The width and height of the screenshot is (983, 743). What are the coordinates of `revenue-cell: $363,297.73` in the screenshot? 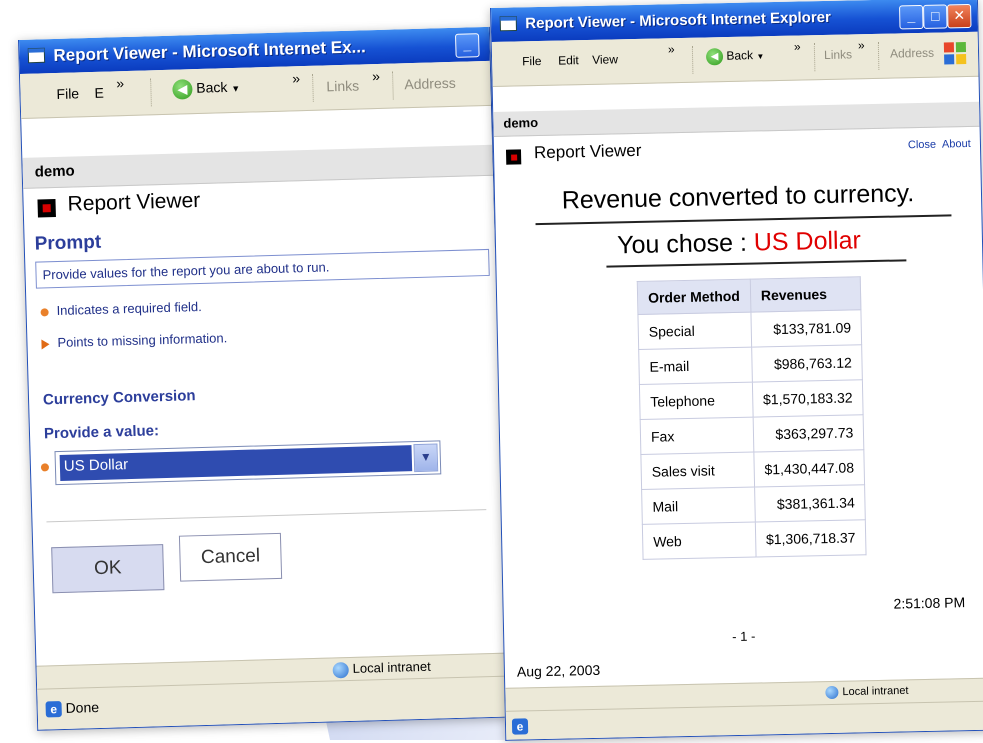 It's located at (808, 433).